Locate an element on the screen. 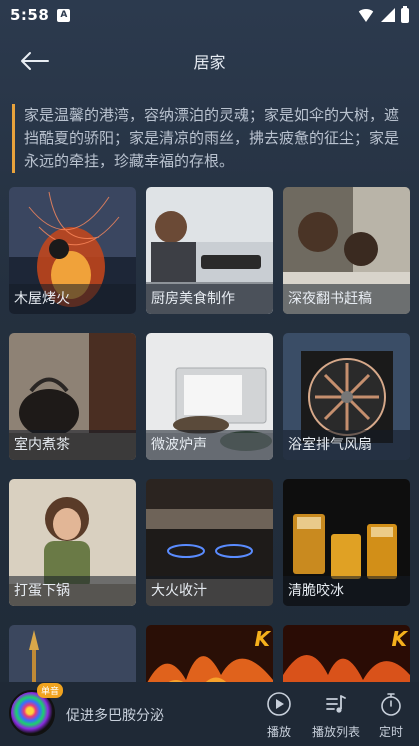  sound-tile-fire-2: K is located at coordinates (346, 653).